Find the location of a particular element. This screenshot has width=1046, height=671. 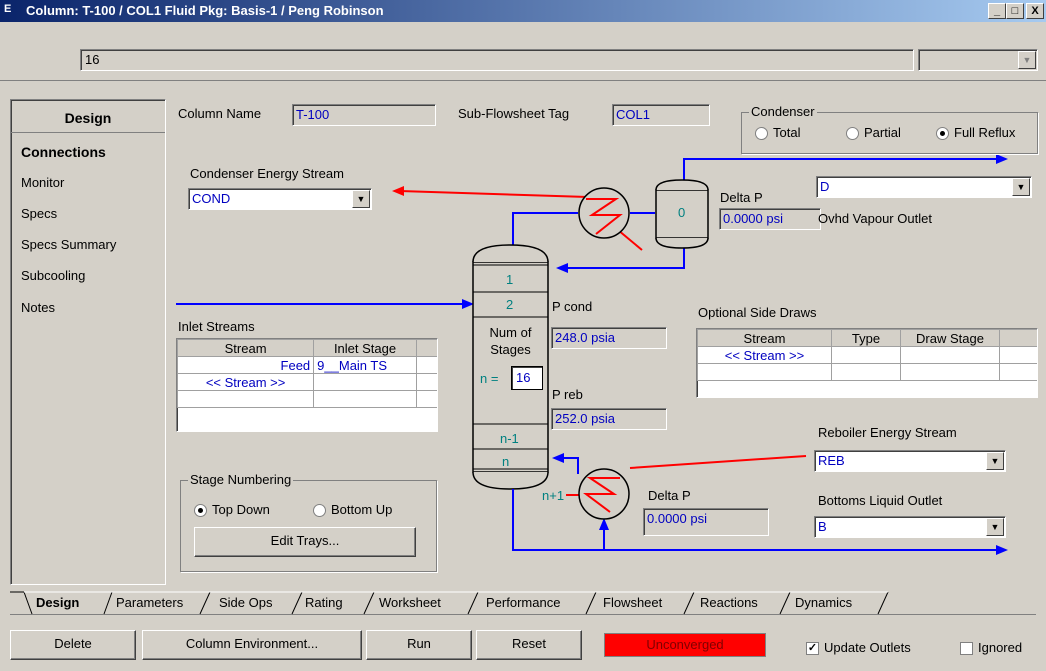

ovhd-select: D ▼ is located at coordinates (924, 187).